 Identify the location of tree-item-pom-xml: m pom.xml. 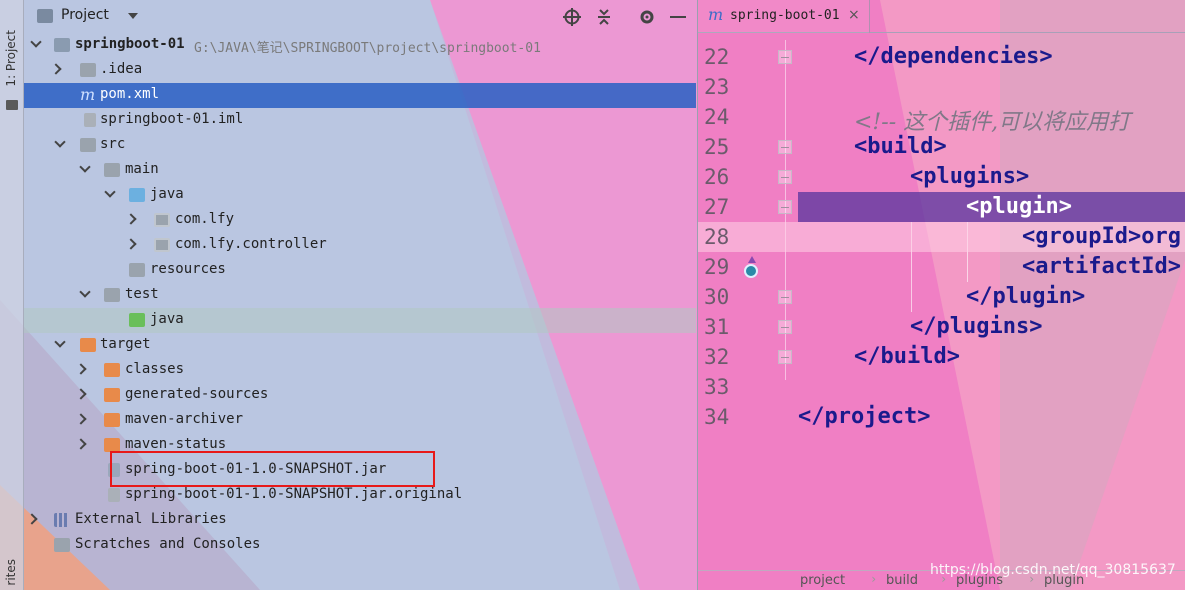
(360, 95).